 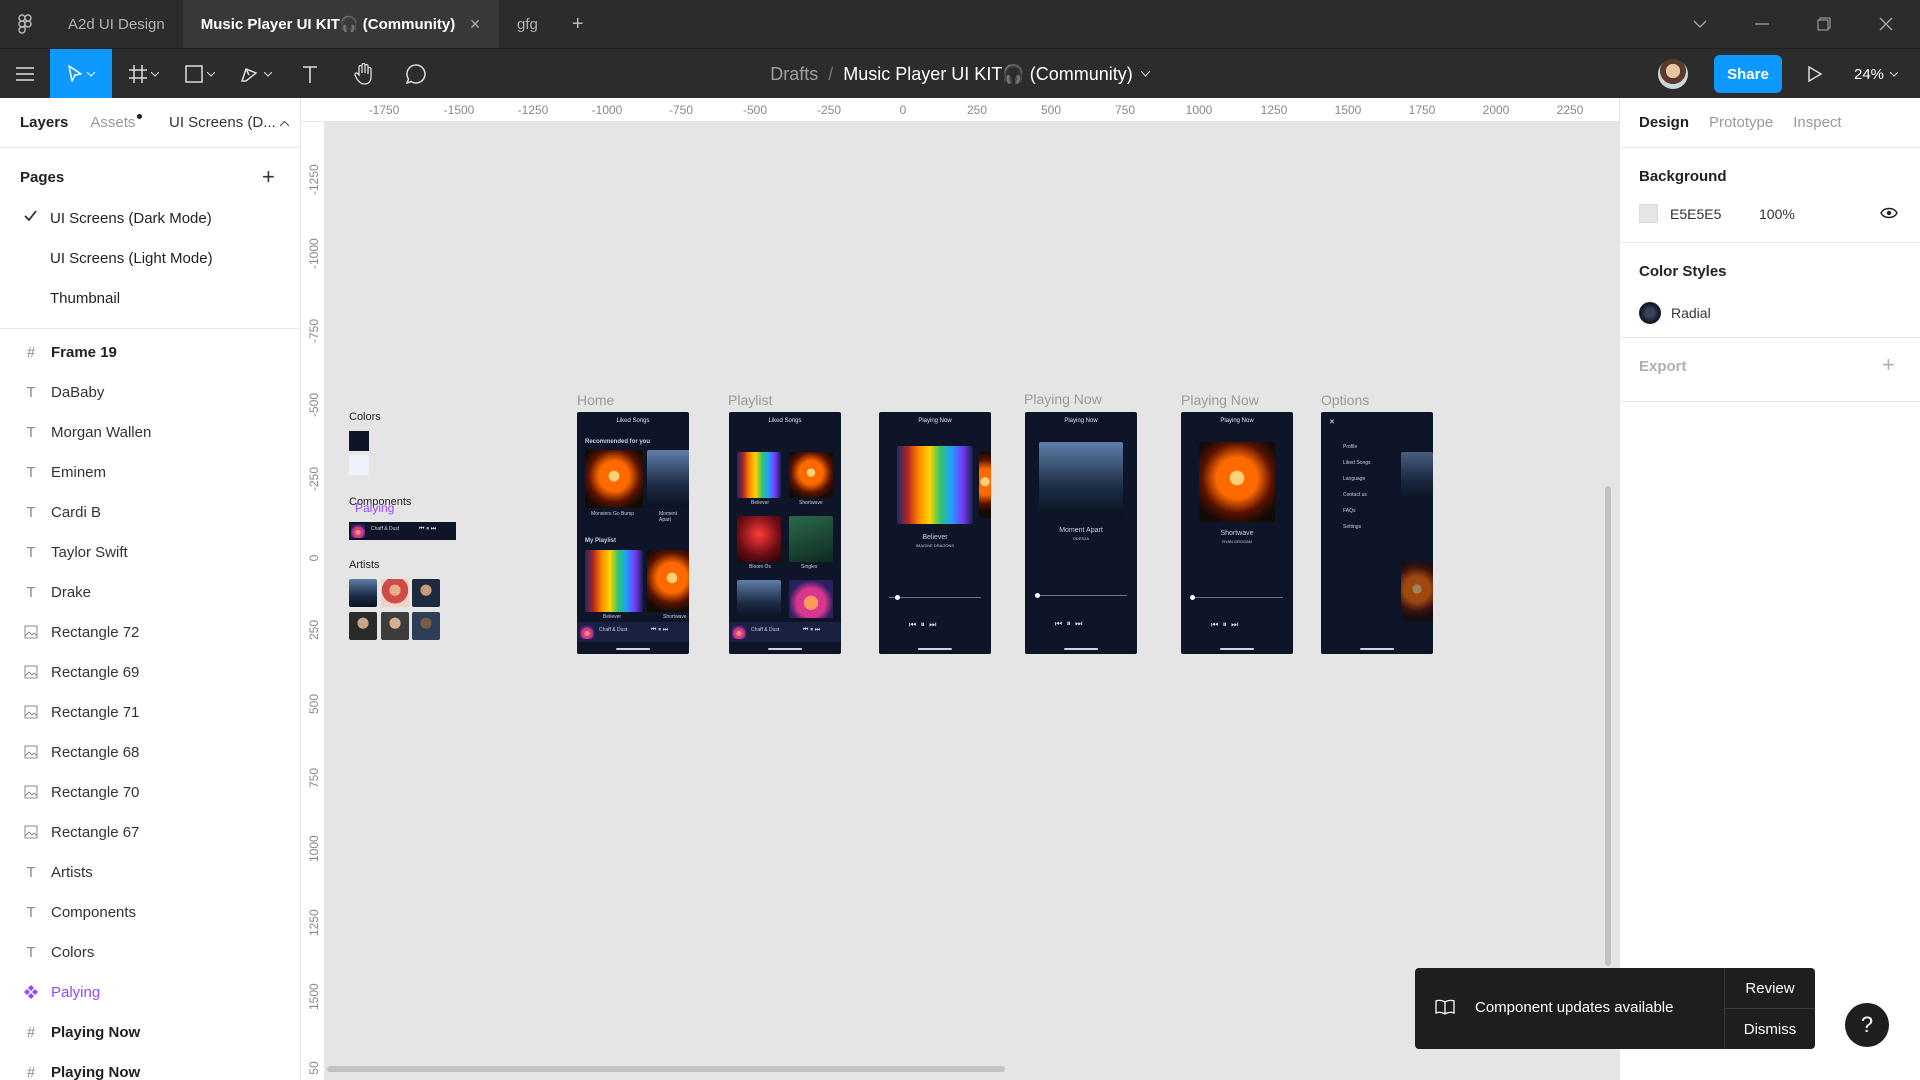 I want to click on minimize-icon, so click(x=1762, y=24).